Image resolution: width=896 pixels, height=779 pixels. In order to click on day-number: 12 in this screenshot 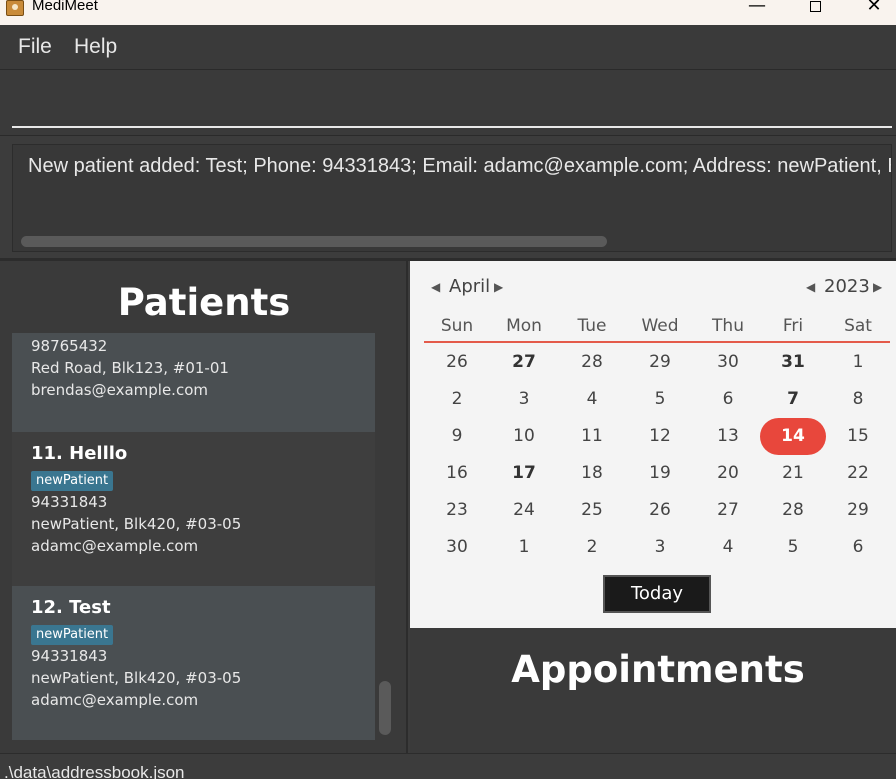, I will do `click(660, 436)`.